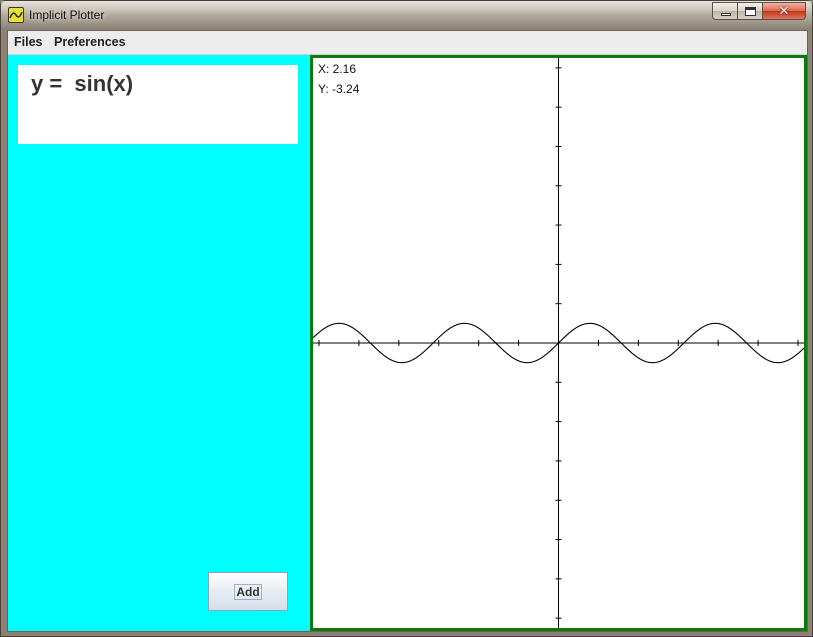 The height and width of the screenshot is (637, 813). I want to click on close-icon: ✕, so click(784, 11).